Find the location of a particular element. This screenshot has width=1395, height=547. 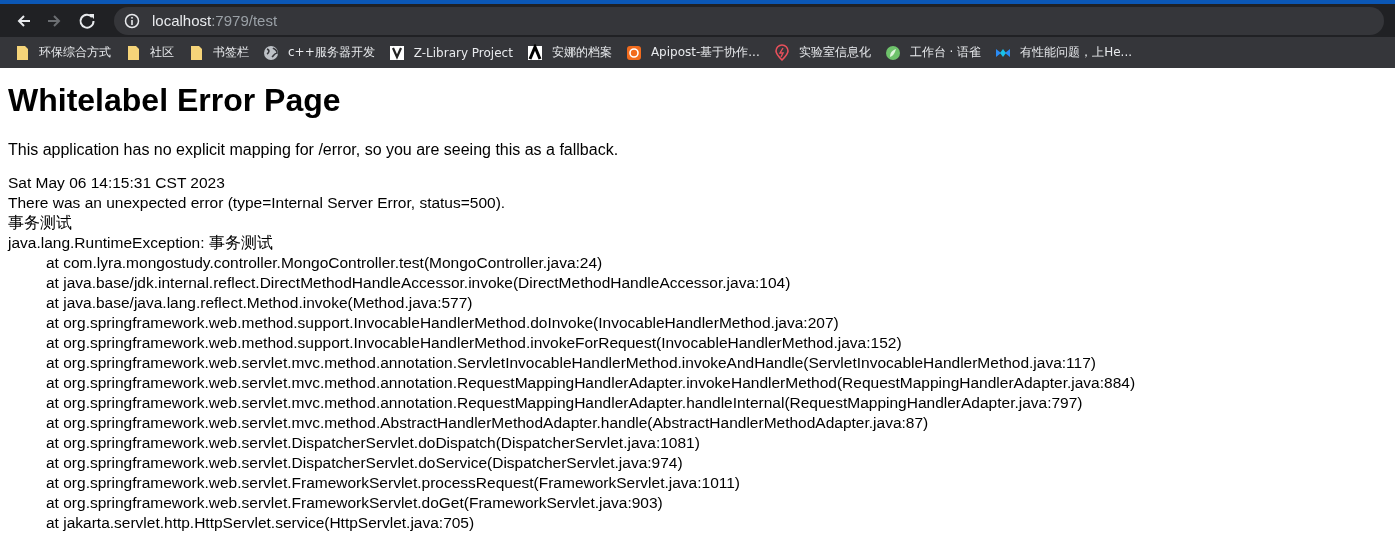

bookmark-item: 安娜的档案 is located at coordinates (569, 52).